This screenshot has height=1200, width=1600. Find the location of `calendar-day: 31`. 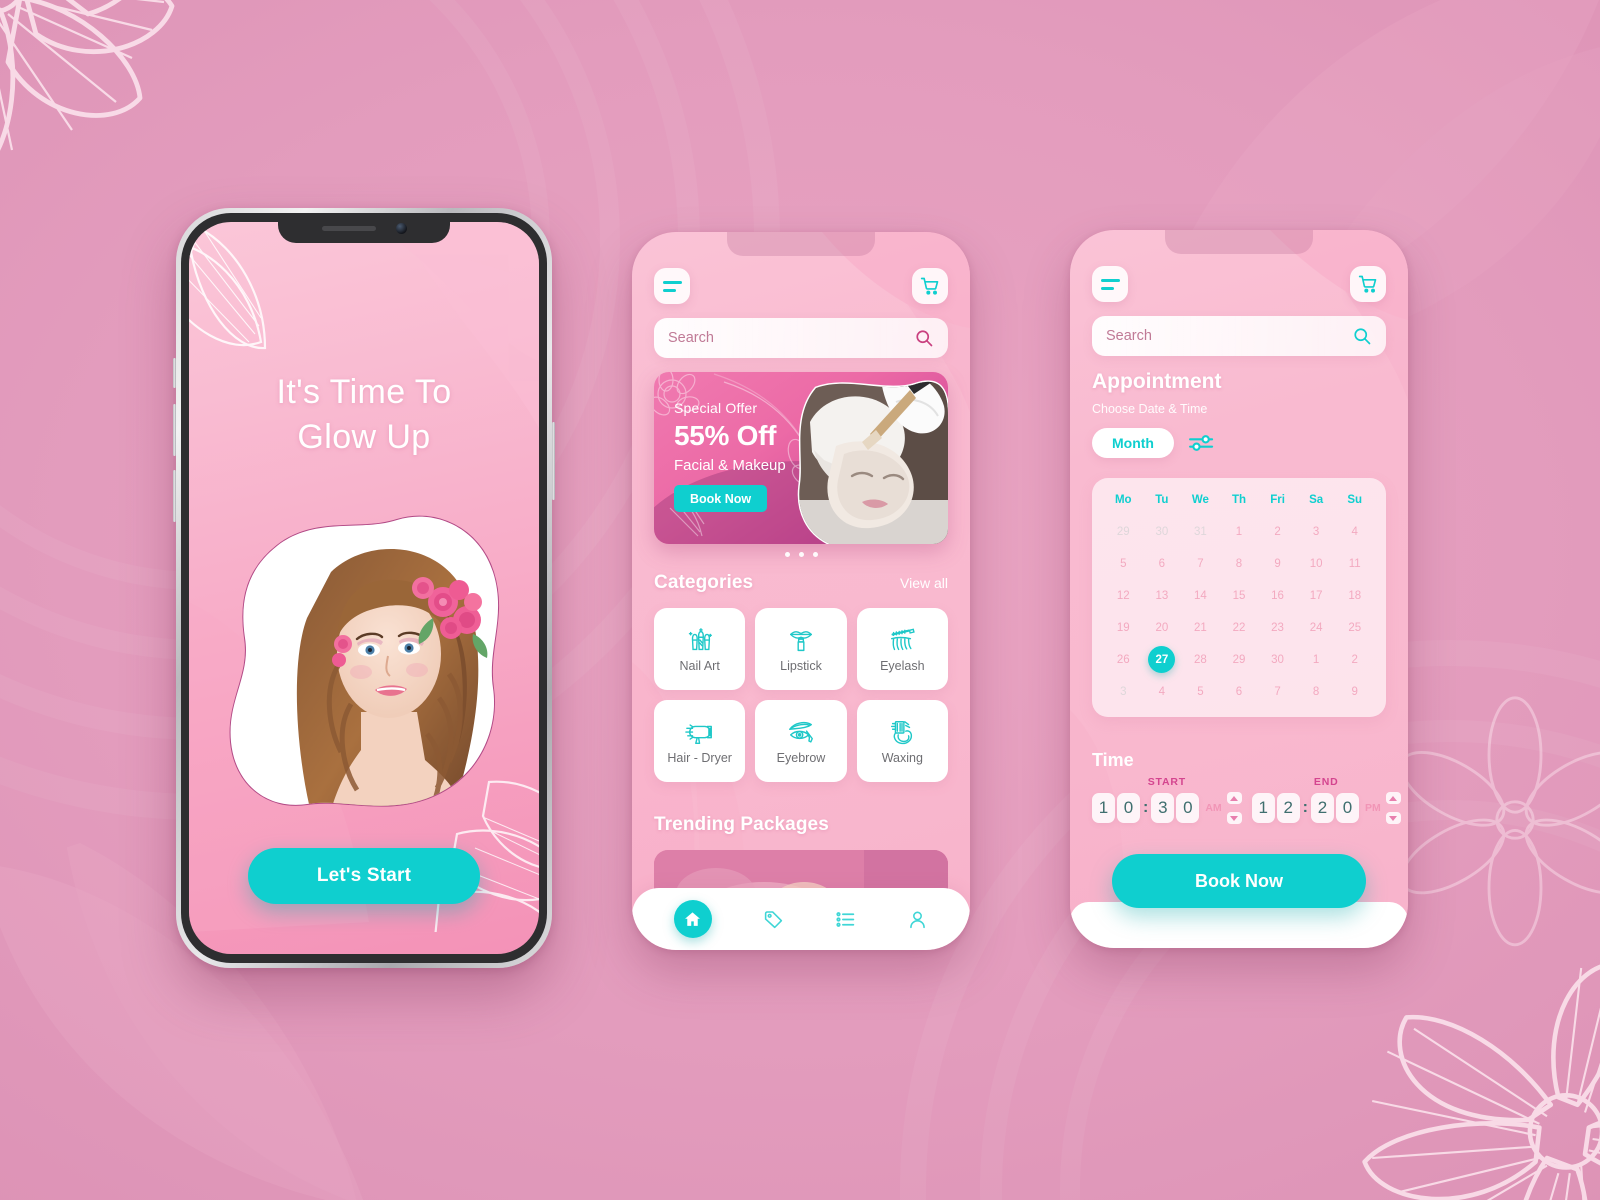

calendar-day: 31 is located at coordinates (1200, 531).